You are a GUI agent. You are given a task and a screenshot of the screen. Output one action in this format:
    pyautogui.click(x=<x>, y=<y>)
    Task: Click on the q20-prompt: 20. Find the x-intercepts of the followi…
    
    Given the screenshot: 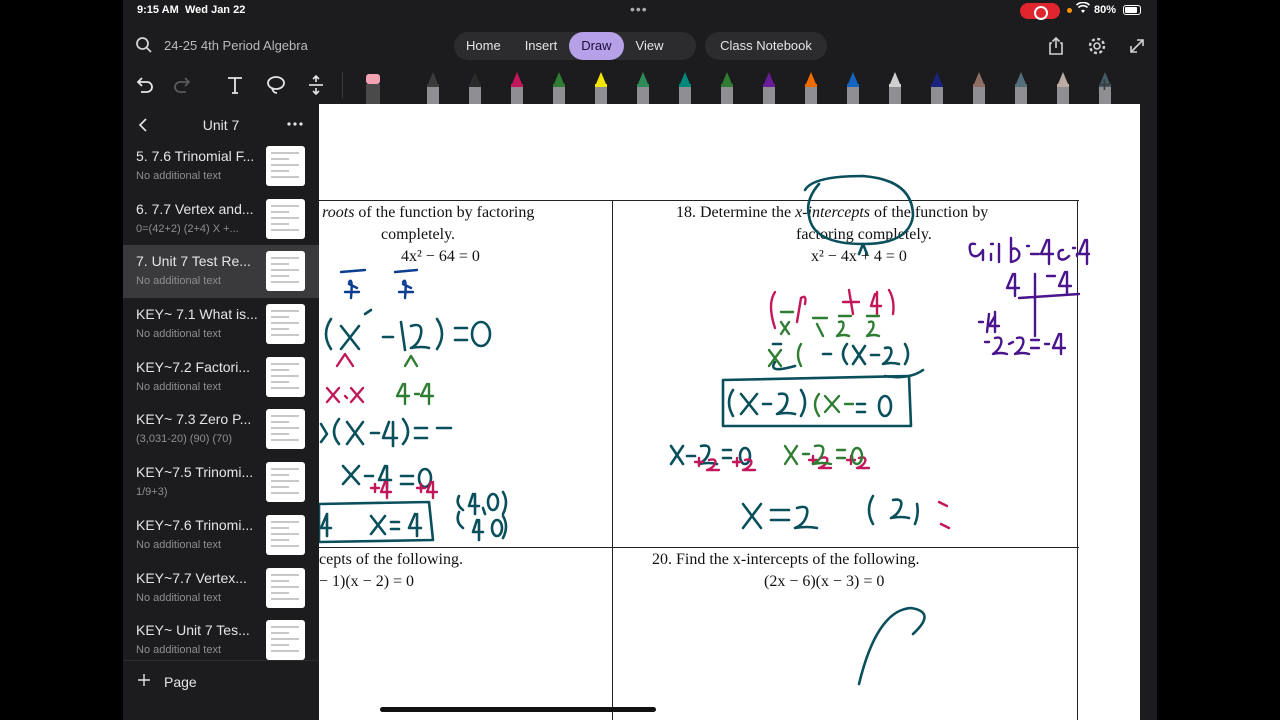 What is the action you would take?
    pyautogui.click(x=786, y=559)
    